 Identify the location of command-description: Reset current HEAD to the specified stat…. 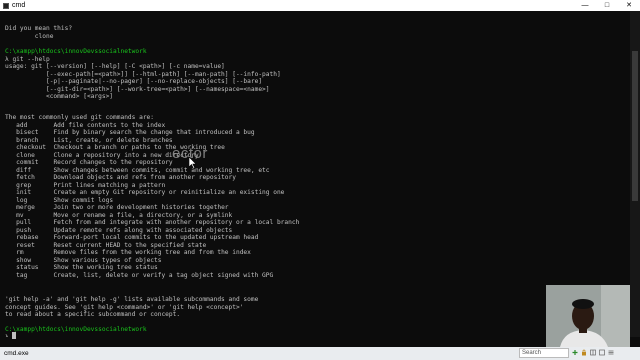
(130, 245).